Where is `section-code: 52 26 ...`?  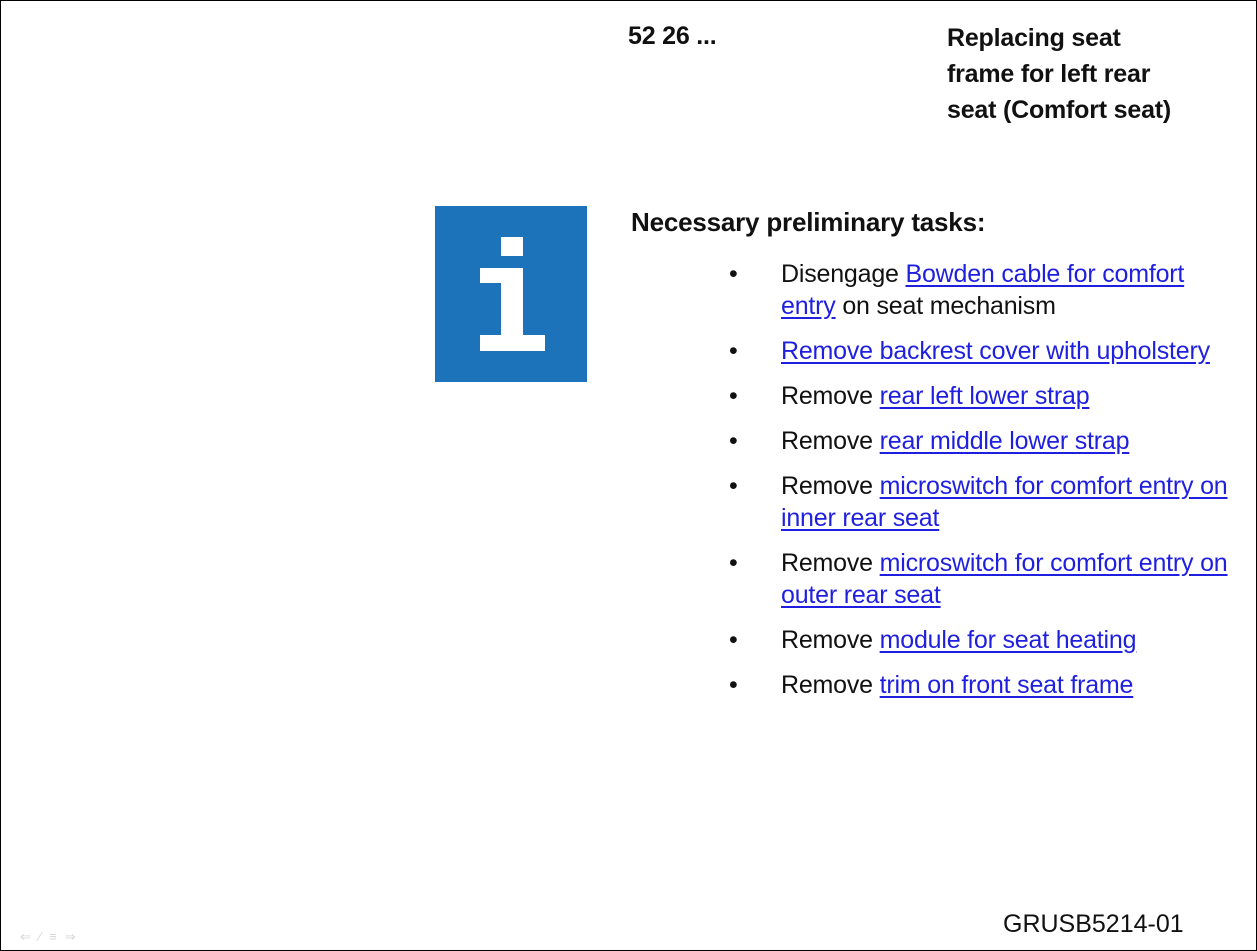 section-code: 52 26 ... is located at coordinates (672, 36).